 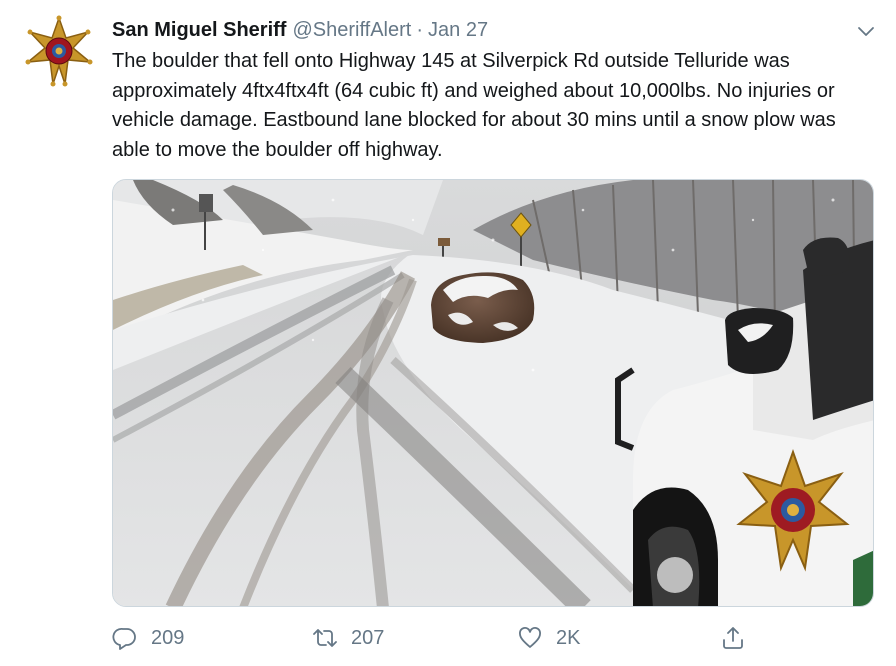 I want to click on share-icon, so click(x=733, y=638).